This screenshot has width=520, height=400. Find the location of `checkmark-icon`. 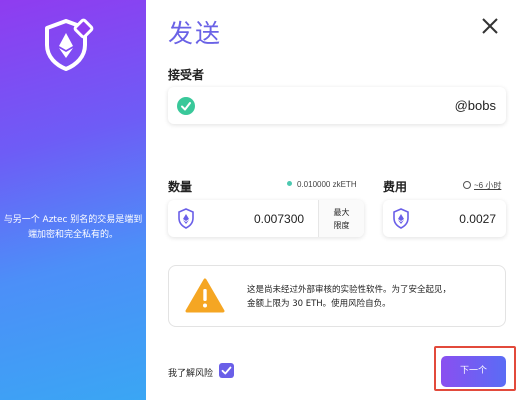

checkmark-icon is located at coordinates (226, 370).